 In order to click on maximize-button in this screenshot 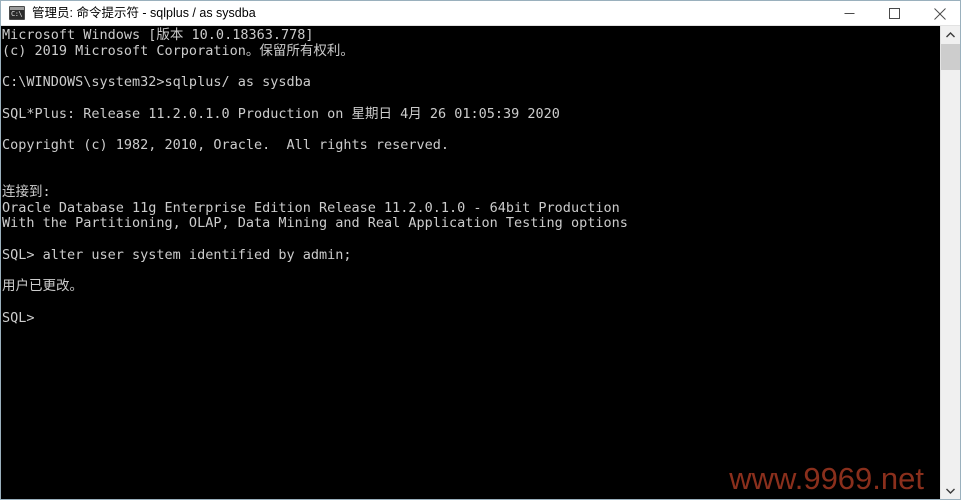, I will do `click(894, 13)`.